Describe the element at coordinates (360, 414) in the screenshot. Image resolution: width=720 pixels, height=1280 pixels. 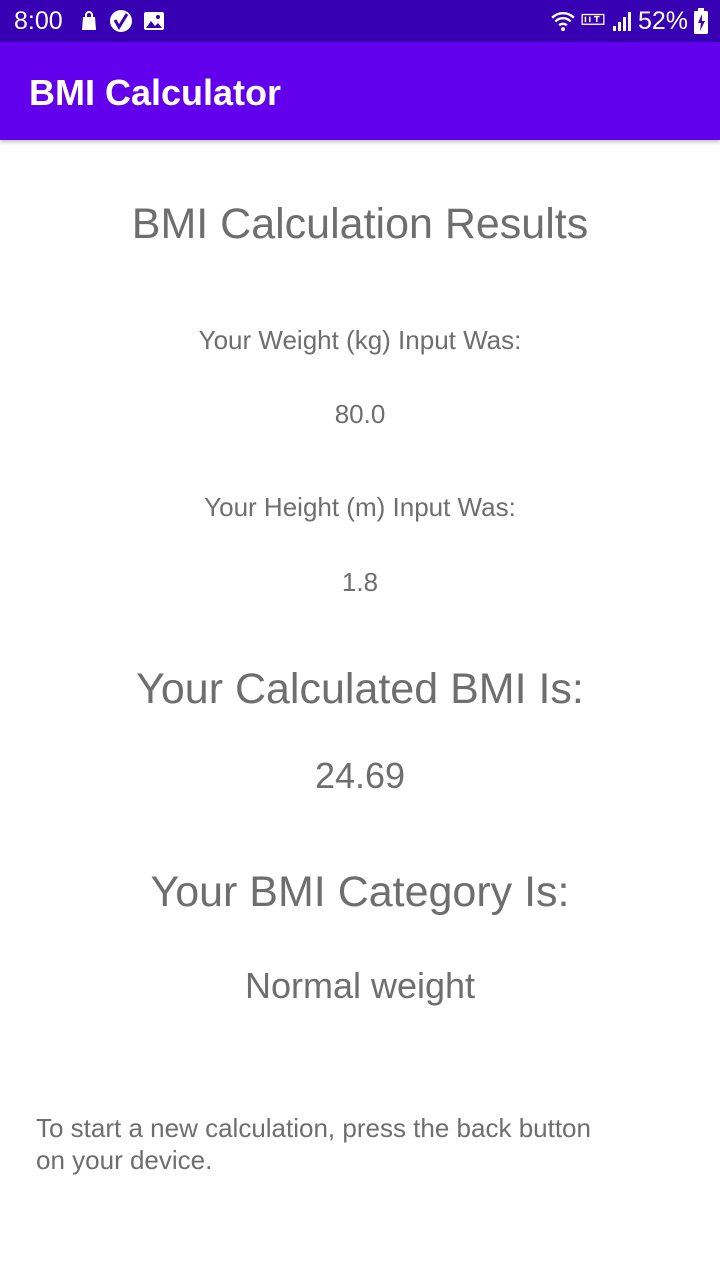
I see `weight-value: 80.0` at that location.